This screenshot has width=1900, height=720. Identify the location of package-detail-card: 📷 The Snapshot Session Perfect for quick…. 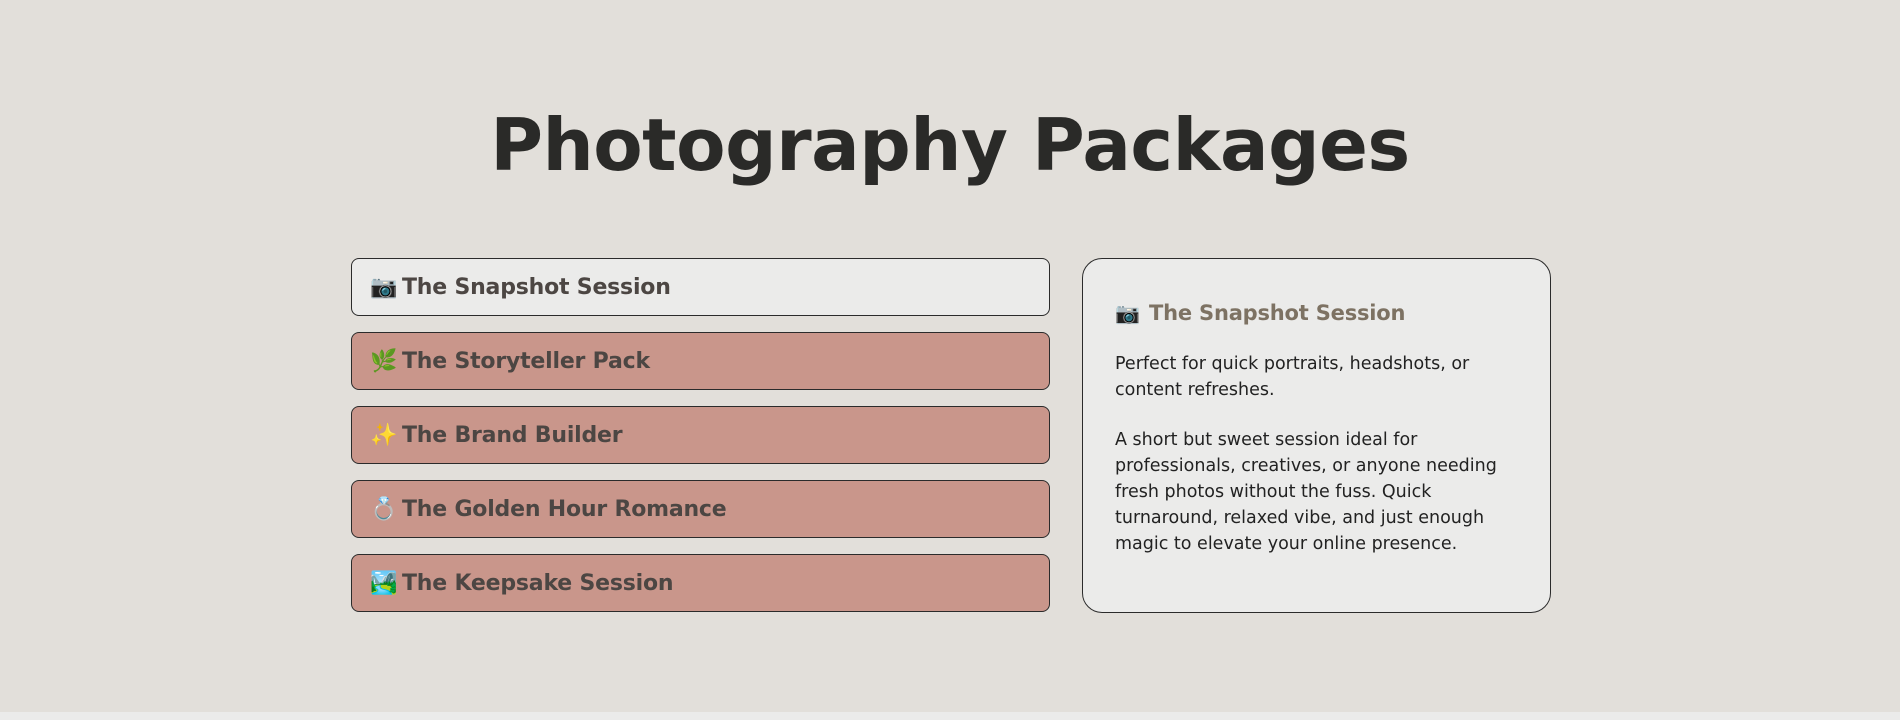
(1316, 435).